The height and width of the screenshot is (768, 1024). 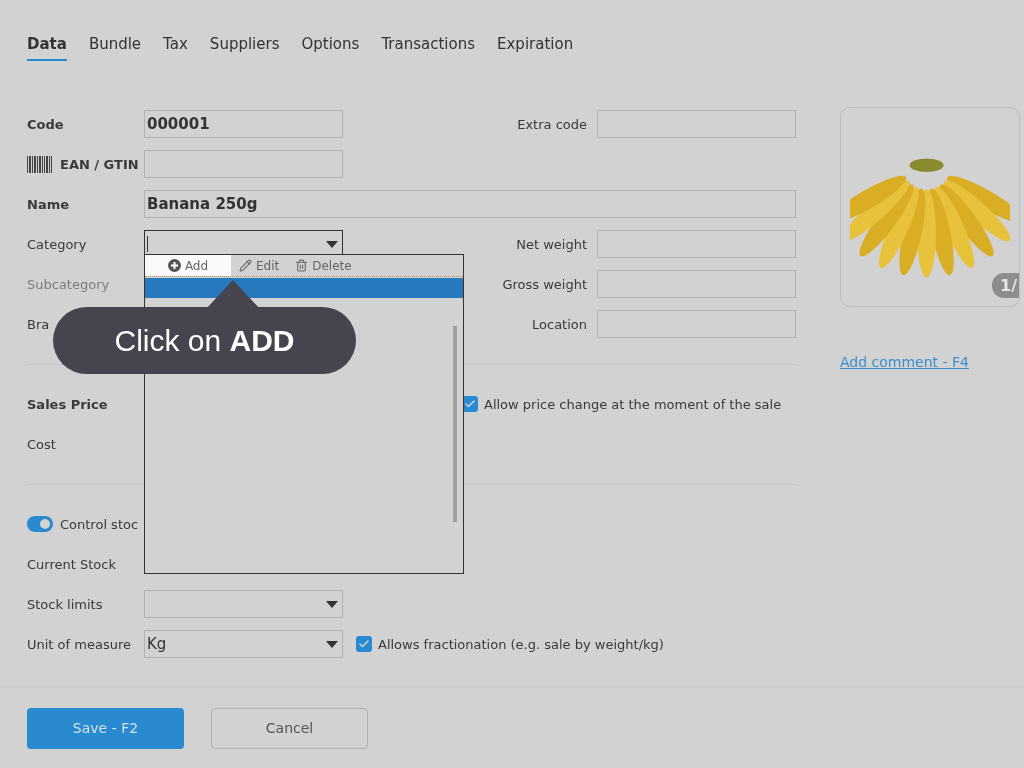 I want to click on tab: Suppliers, so click(x=244, y=47).